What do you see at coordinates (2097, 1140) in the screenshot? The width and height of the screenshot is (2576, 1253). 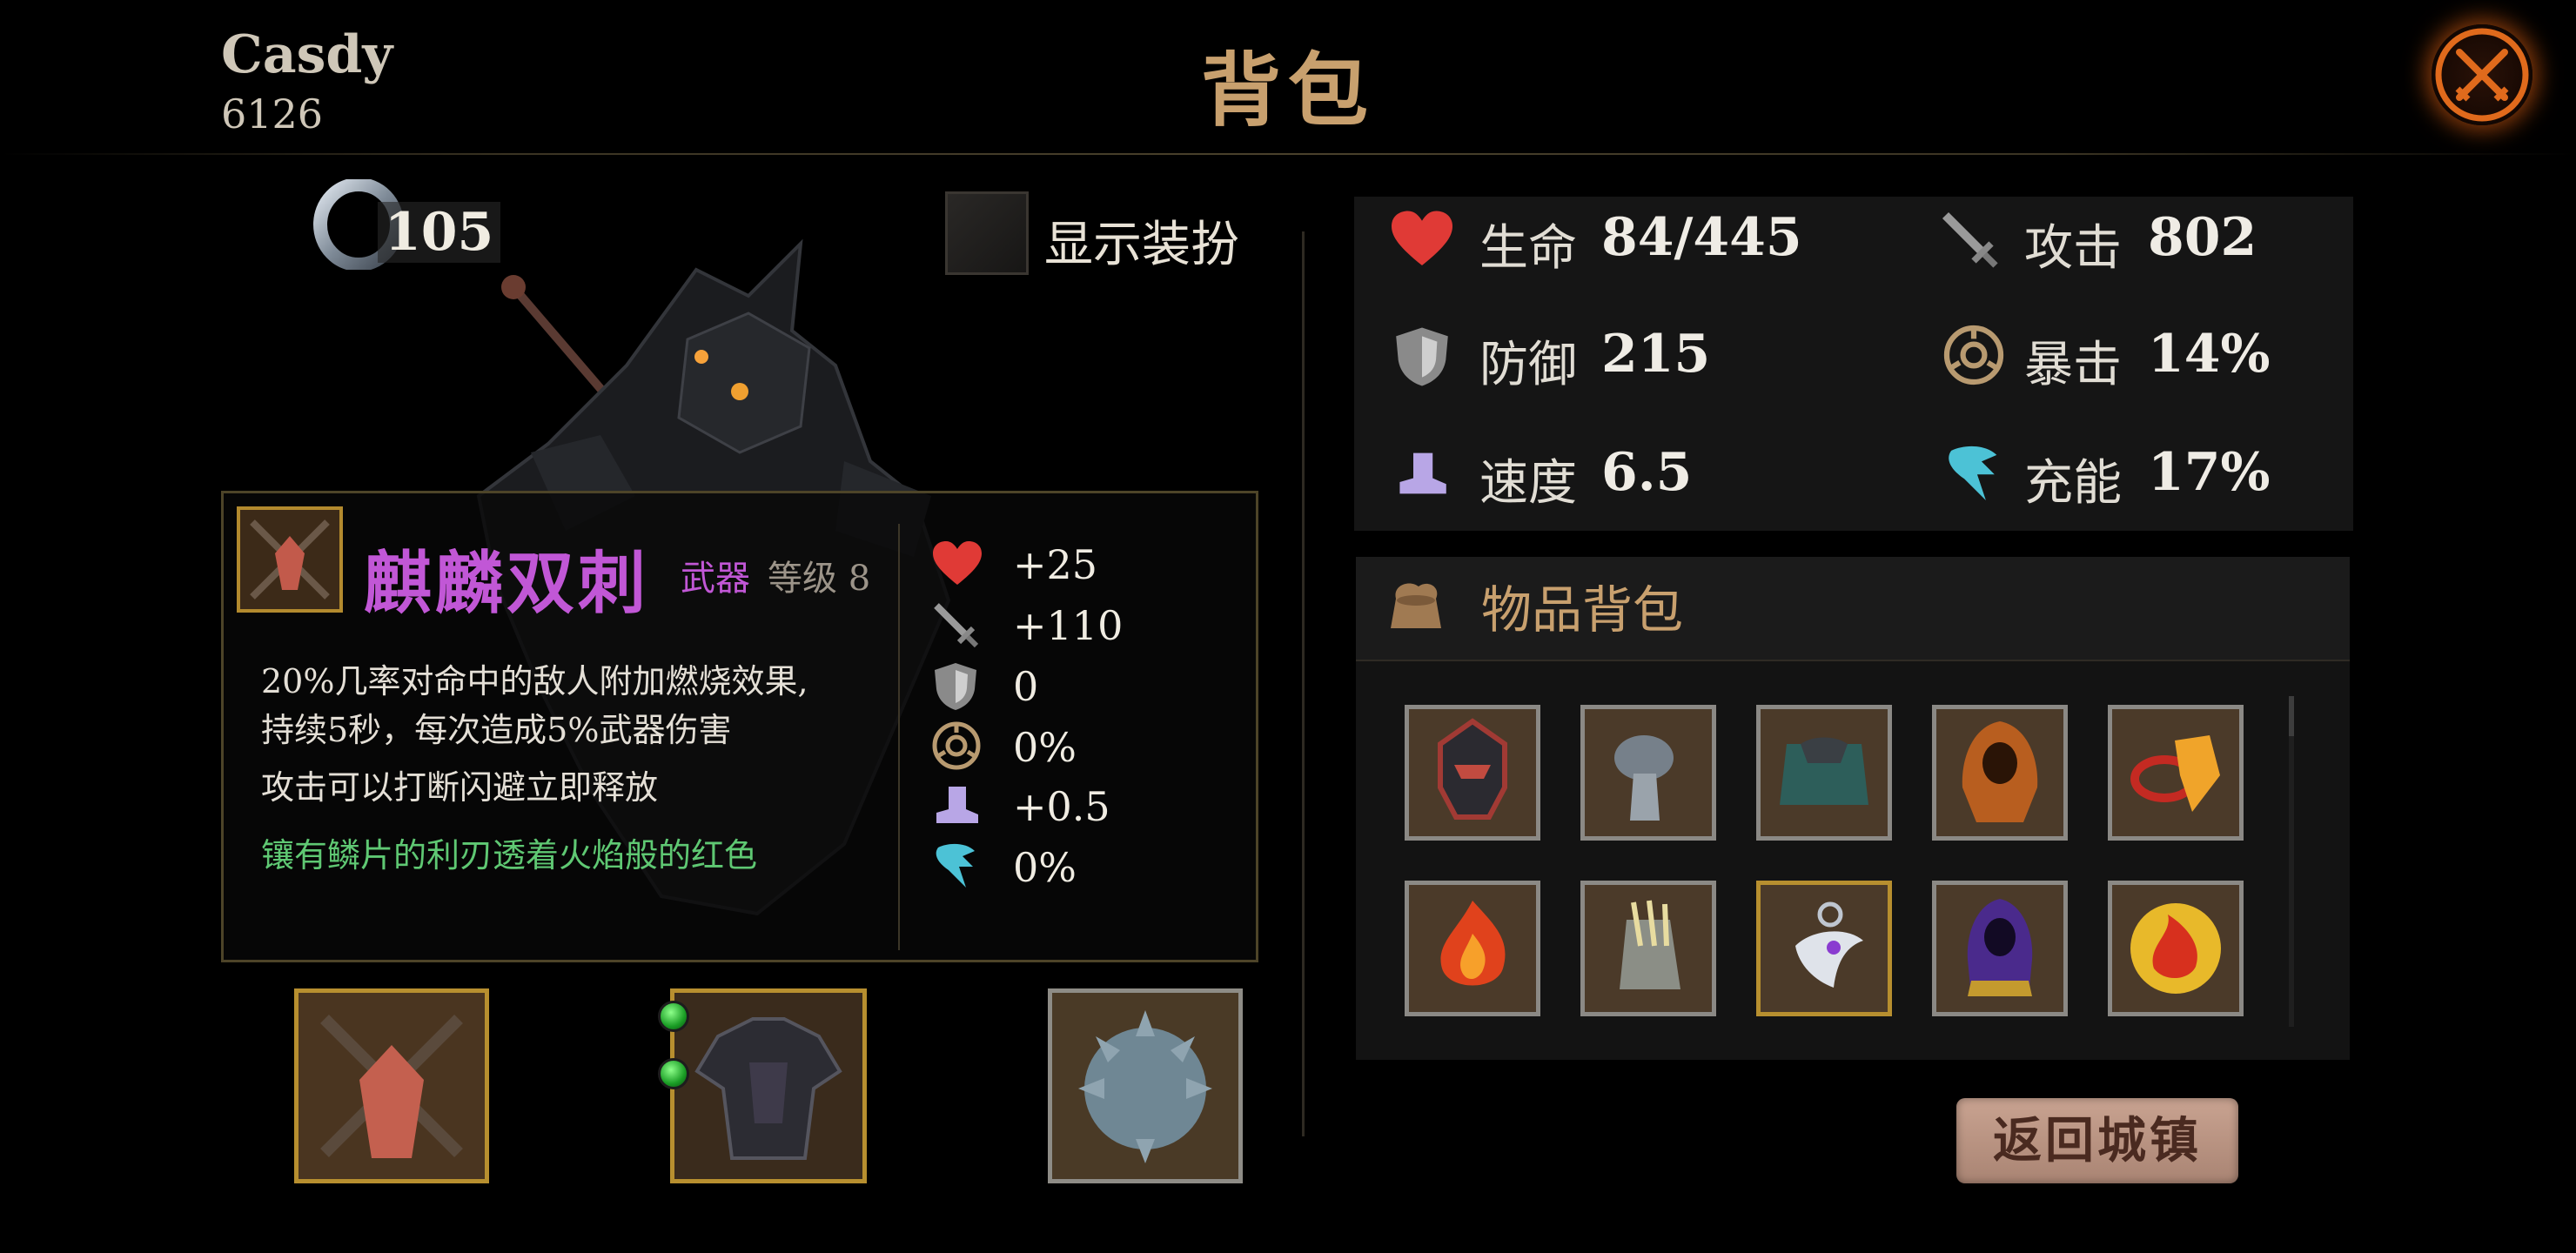 I see `return-to-town-button: 返回城镇` at bounding box center [2097, 1140].